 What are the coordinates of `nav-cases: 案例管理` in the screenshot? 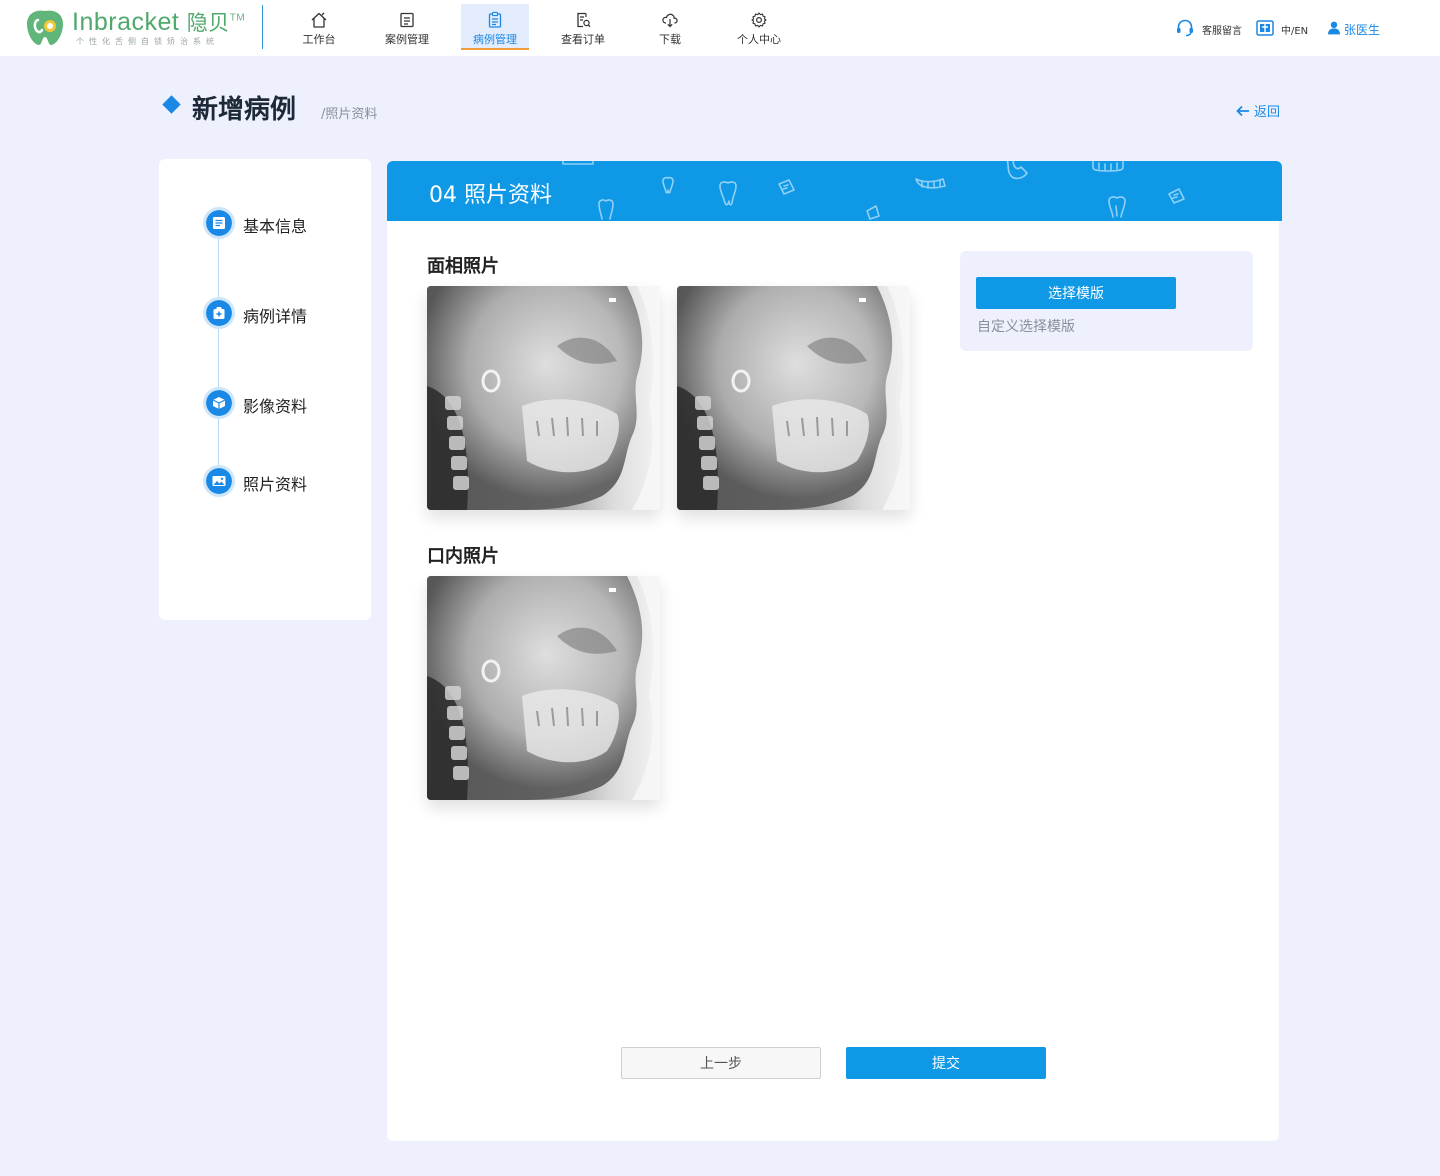 It's located at (407, 27).